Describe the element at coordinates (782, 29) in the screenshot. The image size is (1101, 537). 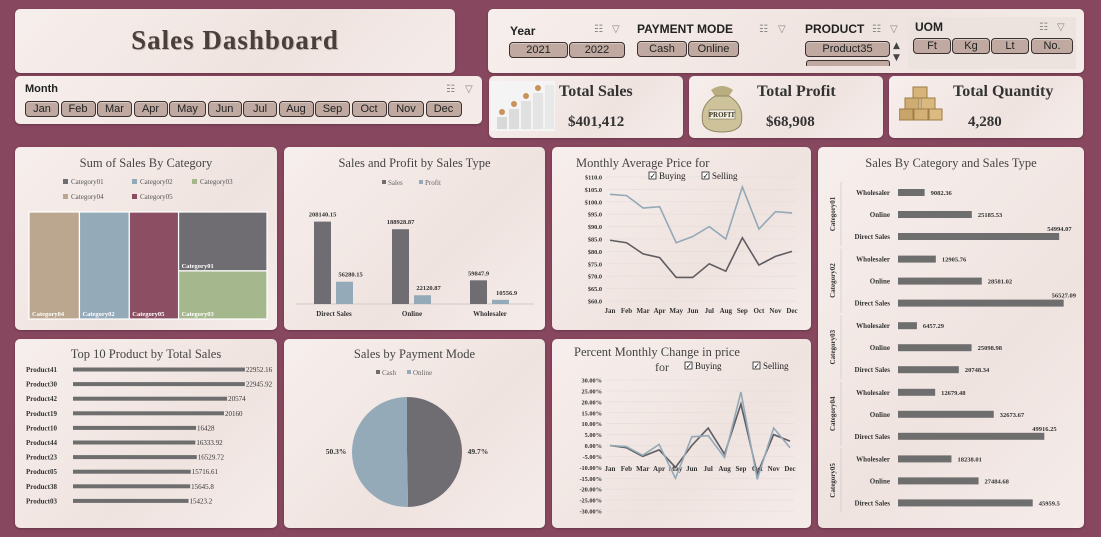
I see `payment-clear-filter-icon: ▽` at that location.